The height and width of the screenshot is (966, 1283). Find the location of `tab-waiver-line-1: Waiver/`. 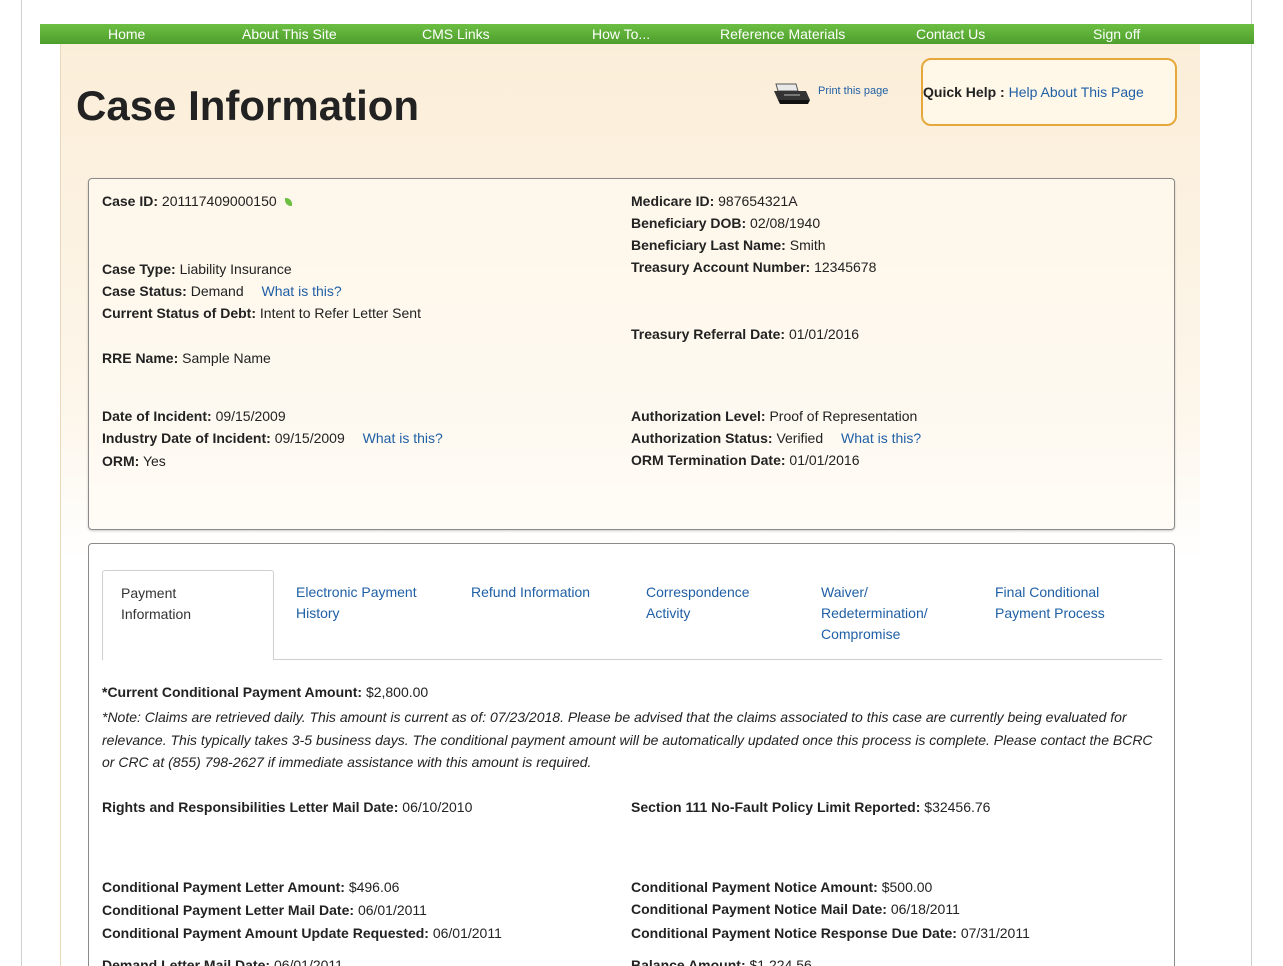

tab-waiver-line-1: Waiver/ is located at coordinates (844, 592).